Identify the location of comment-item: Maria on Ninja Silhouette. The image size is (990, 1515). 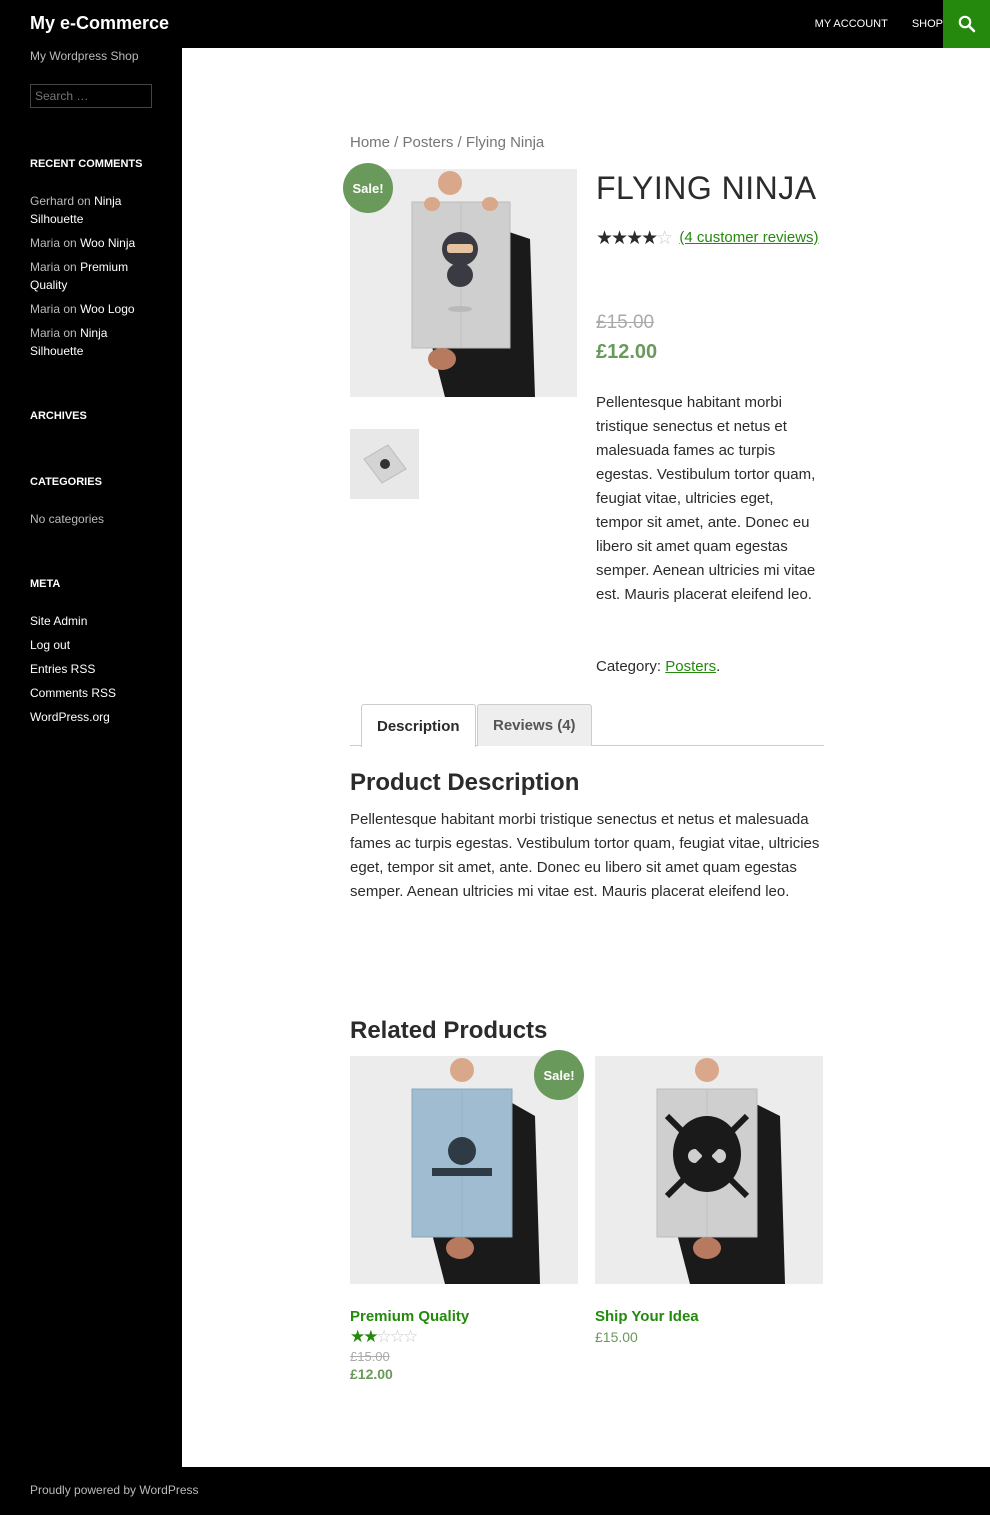
(91, 342).